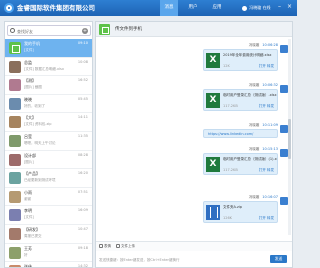 The width and height of the screenshot is (320, 268). I want to click on file-message: X 2019年全年费用统计明细.xlsx 12K 打开 转发, so click(240, 60).